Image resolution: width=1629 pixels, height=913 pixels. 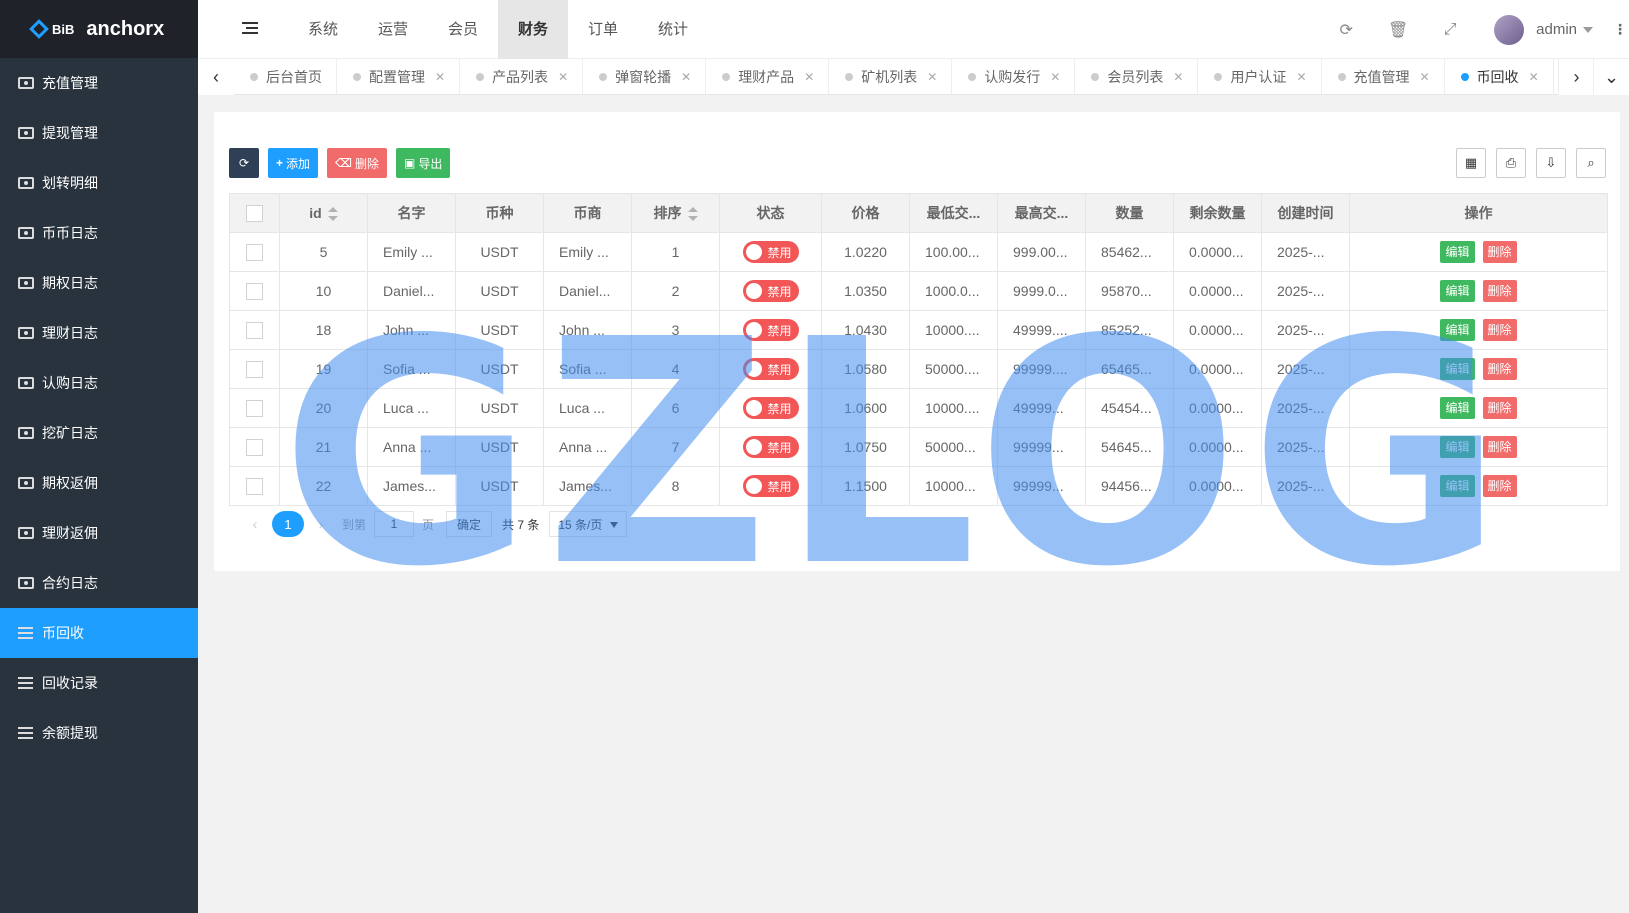 I want to click on add-button: + 添加, so click(x=293, y=163).